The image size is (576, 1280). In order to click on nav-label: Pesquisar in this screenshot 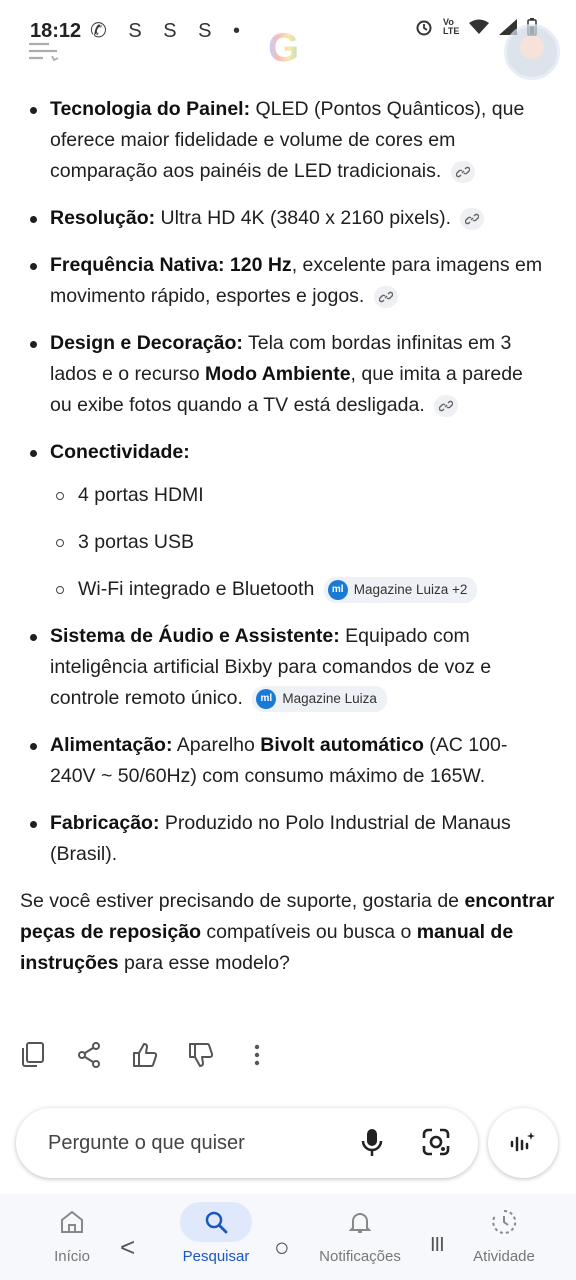, I will do `click(216, 1256)`.